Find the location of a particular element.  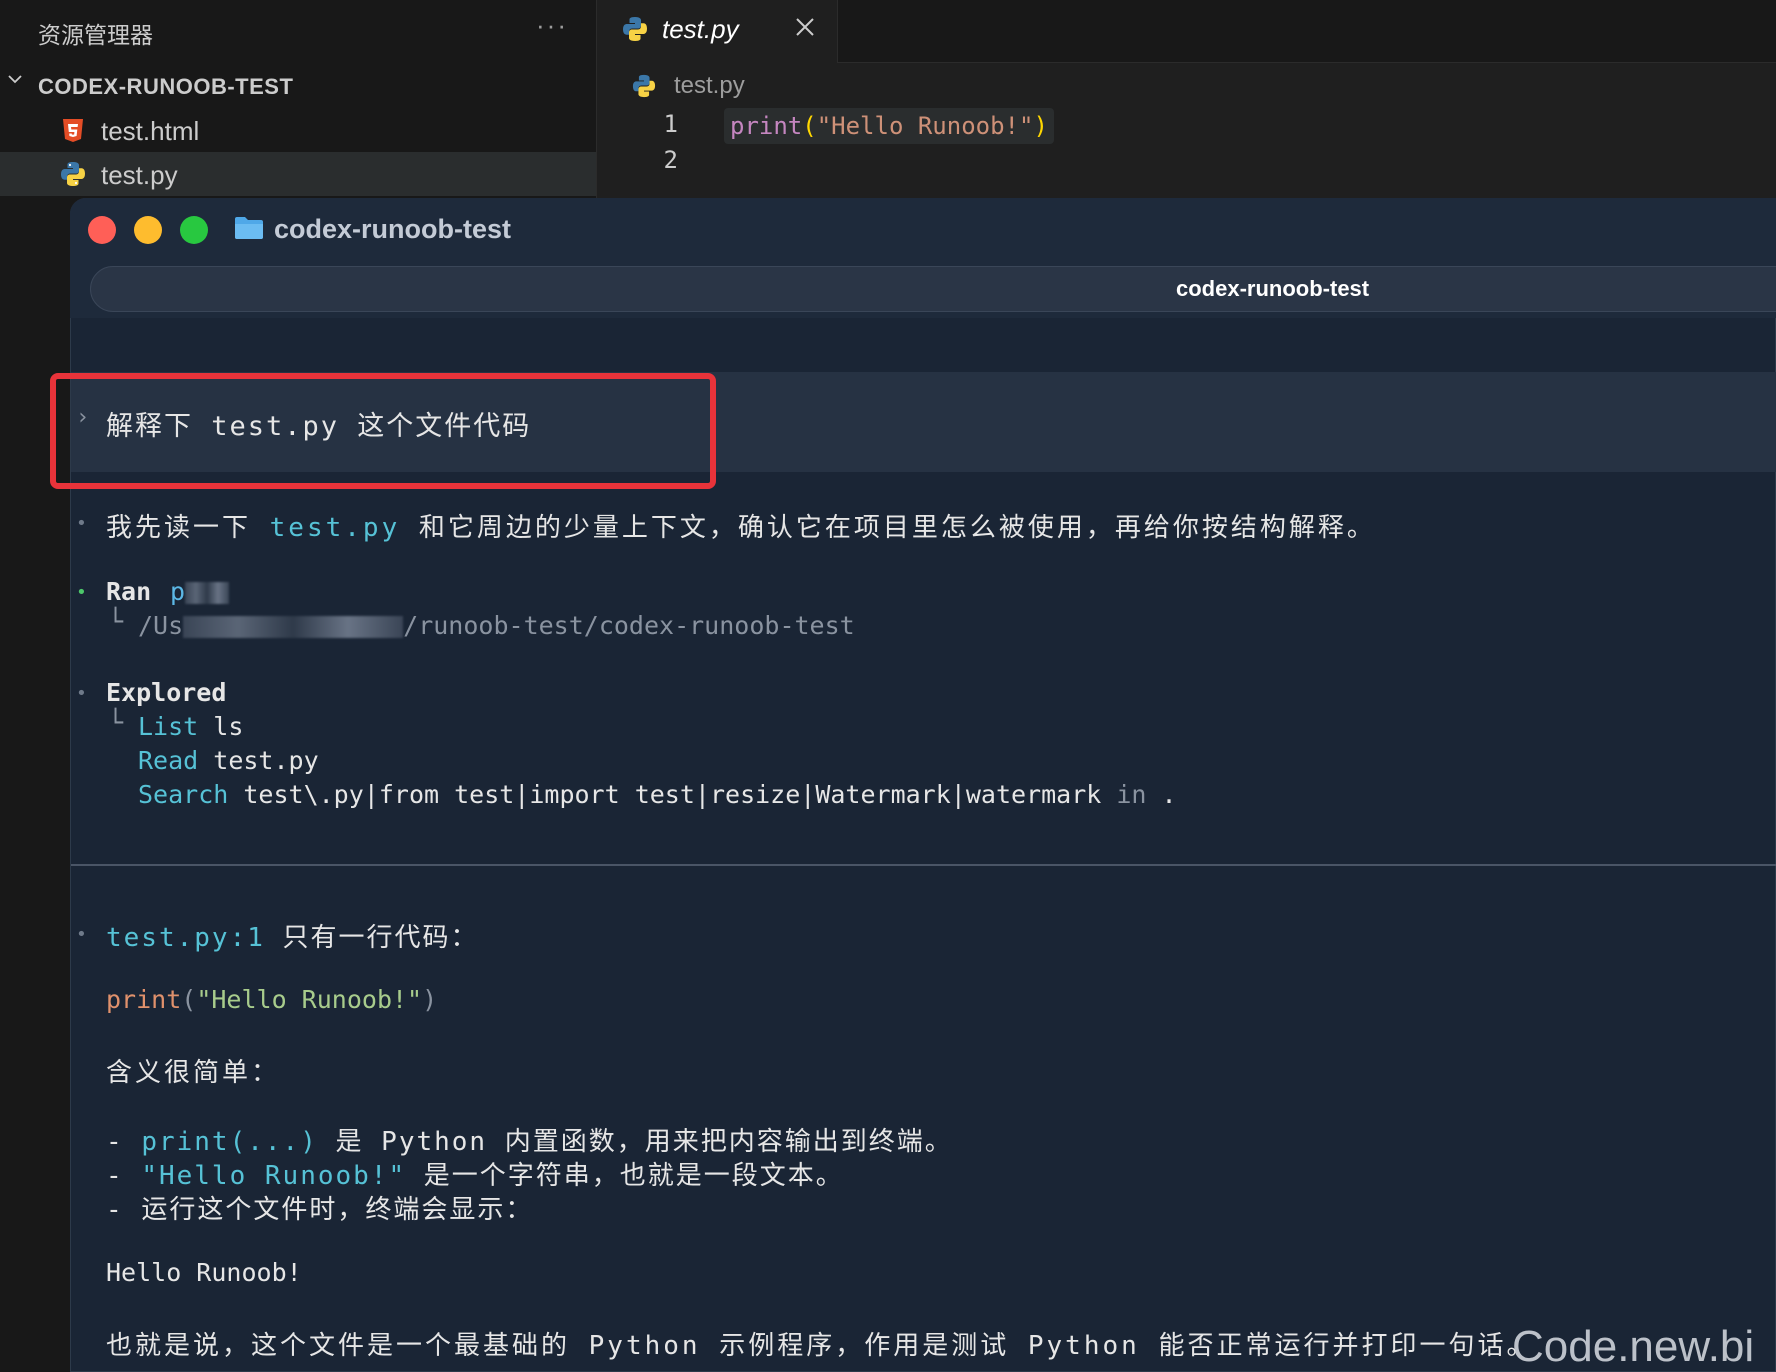

program-output: Hello Runoob! is located at coordinates (204, 1272).